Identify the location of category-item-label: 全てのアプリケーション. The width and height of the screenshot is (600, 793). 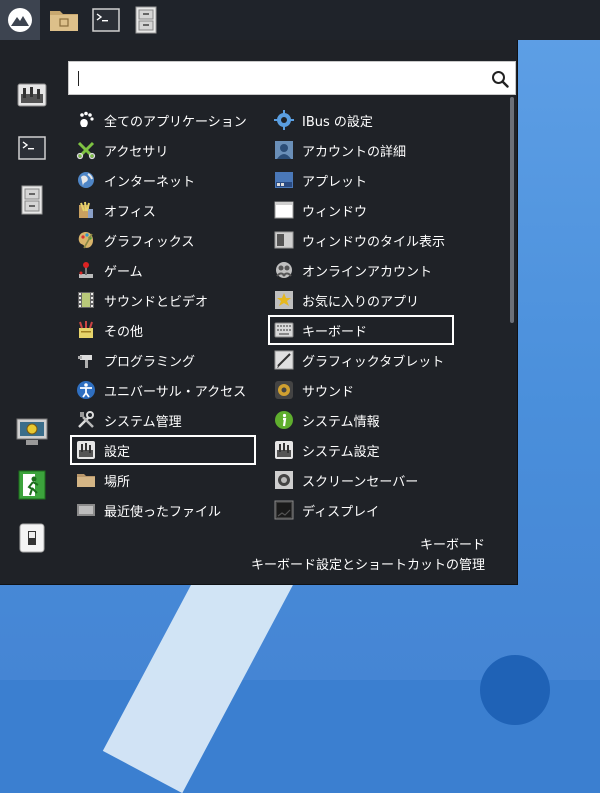
(175, 122).